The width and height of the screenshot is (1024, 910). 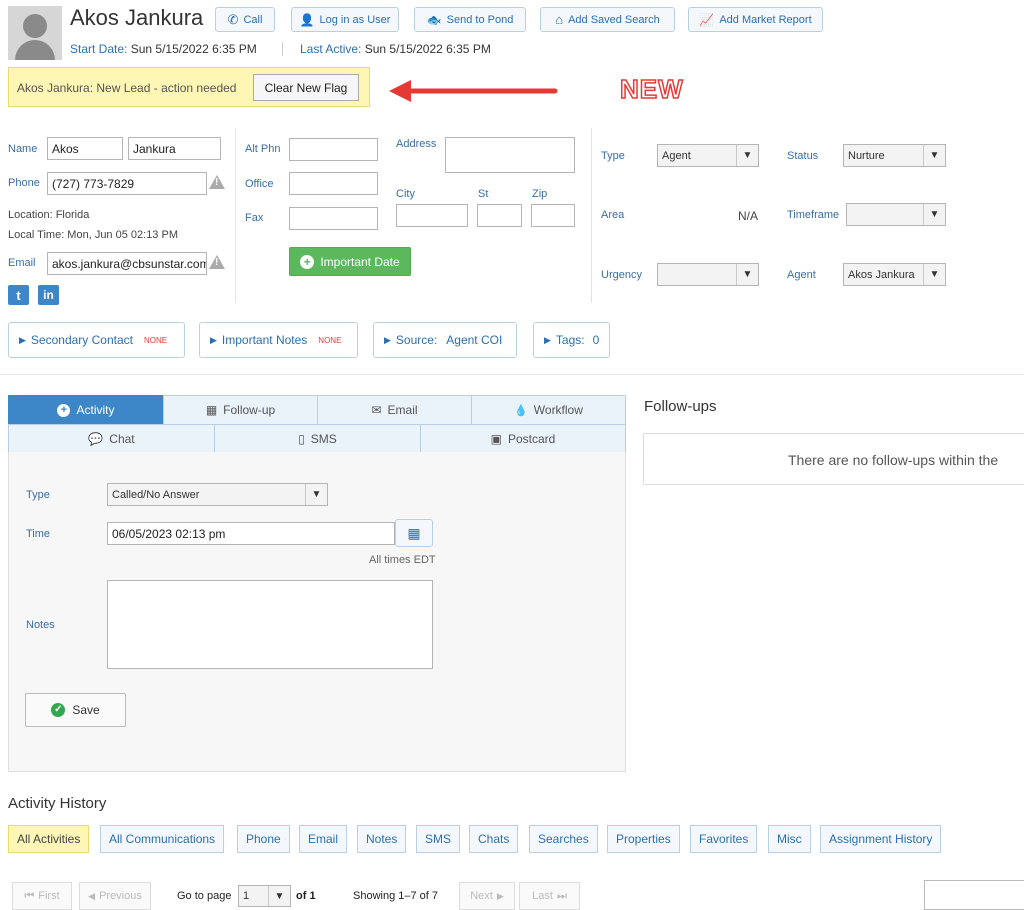 What do you see at coordinates (245, 19) in the screenshot?
I see `call-button: ✆ Call` at bounding box center [245, 19].